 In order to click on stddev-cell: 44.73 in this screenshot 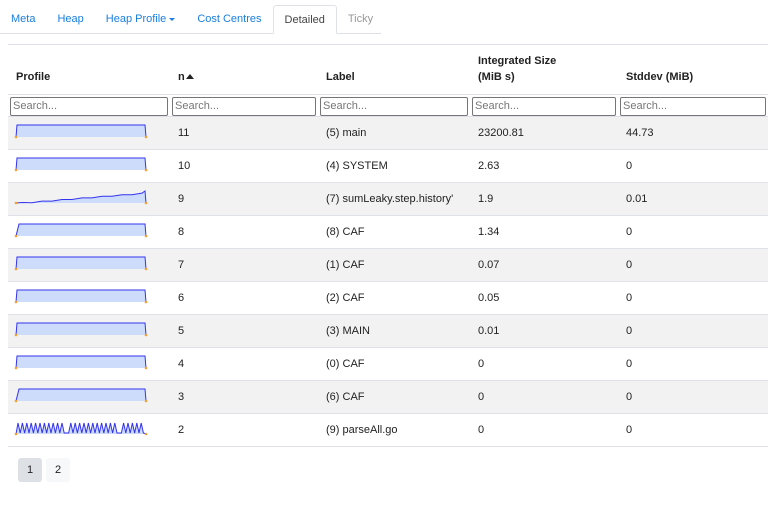, I will do `click(693, 132)`.